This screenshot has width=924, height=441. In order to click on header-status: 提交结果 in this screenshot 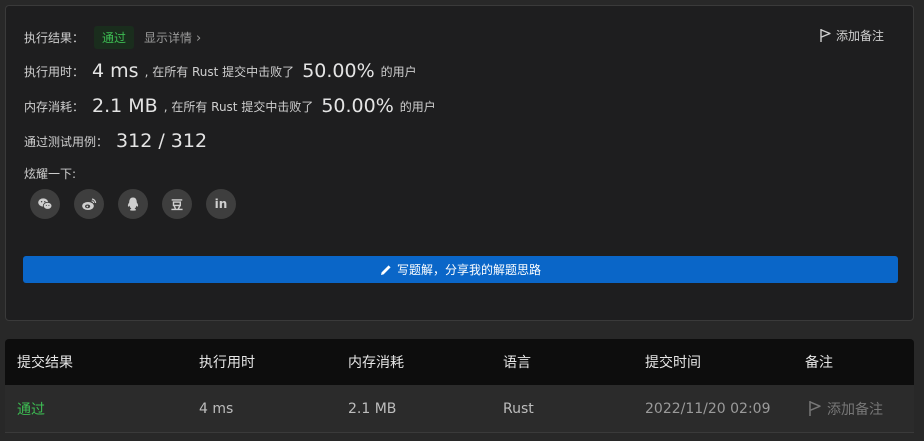, I will do `click(45, 363)`.